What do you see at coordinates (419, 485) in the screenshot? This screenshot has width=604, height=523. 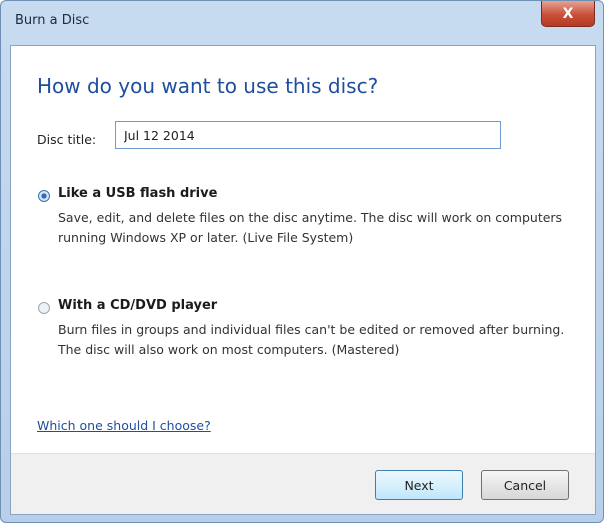 I see `next-button: Next` at bounding box center [419, 485].